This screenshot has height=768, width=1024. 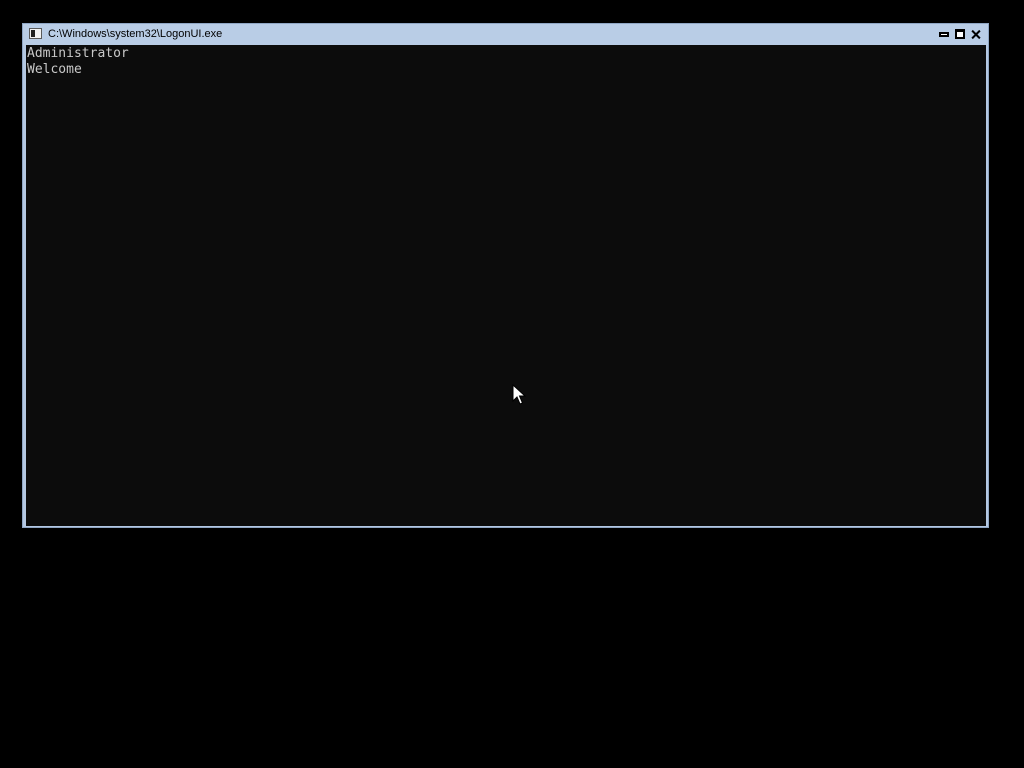 I want to click on minimize-button, so click(x=944, y=34).